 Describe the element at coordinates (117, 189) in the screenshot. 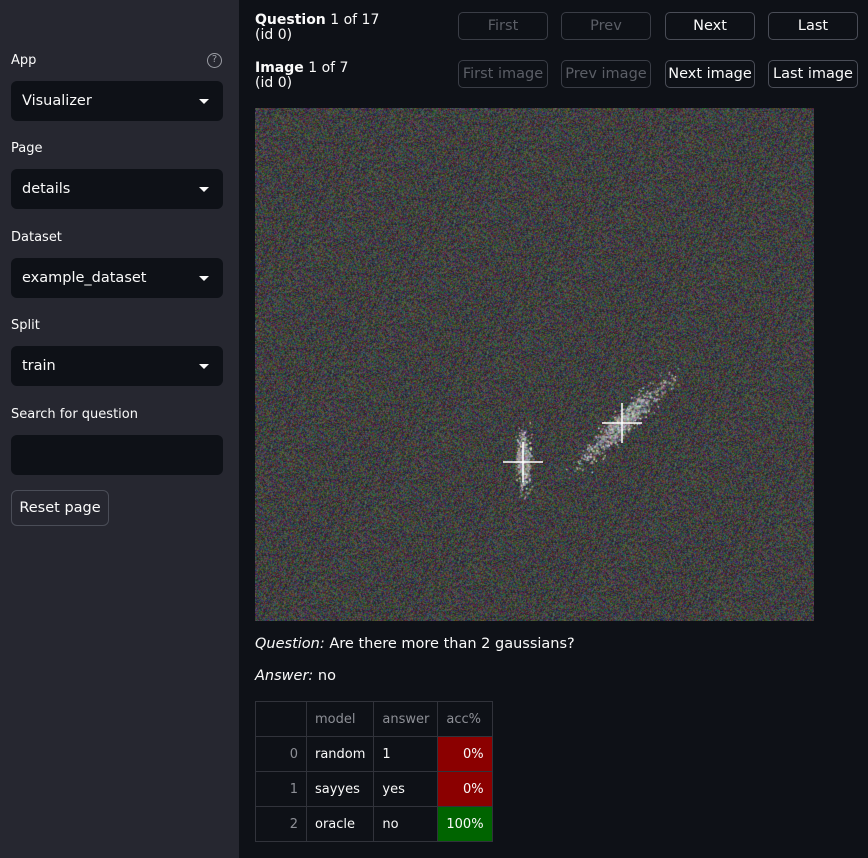

I see `page-select: details` at that location.